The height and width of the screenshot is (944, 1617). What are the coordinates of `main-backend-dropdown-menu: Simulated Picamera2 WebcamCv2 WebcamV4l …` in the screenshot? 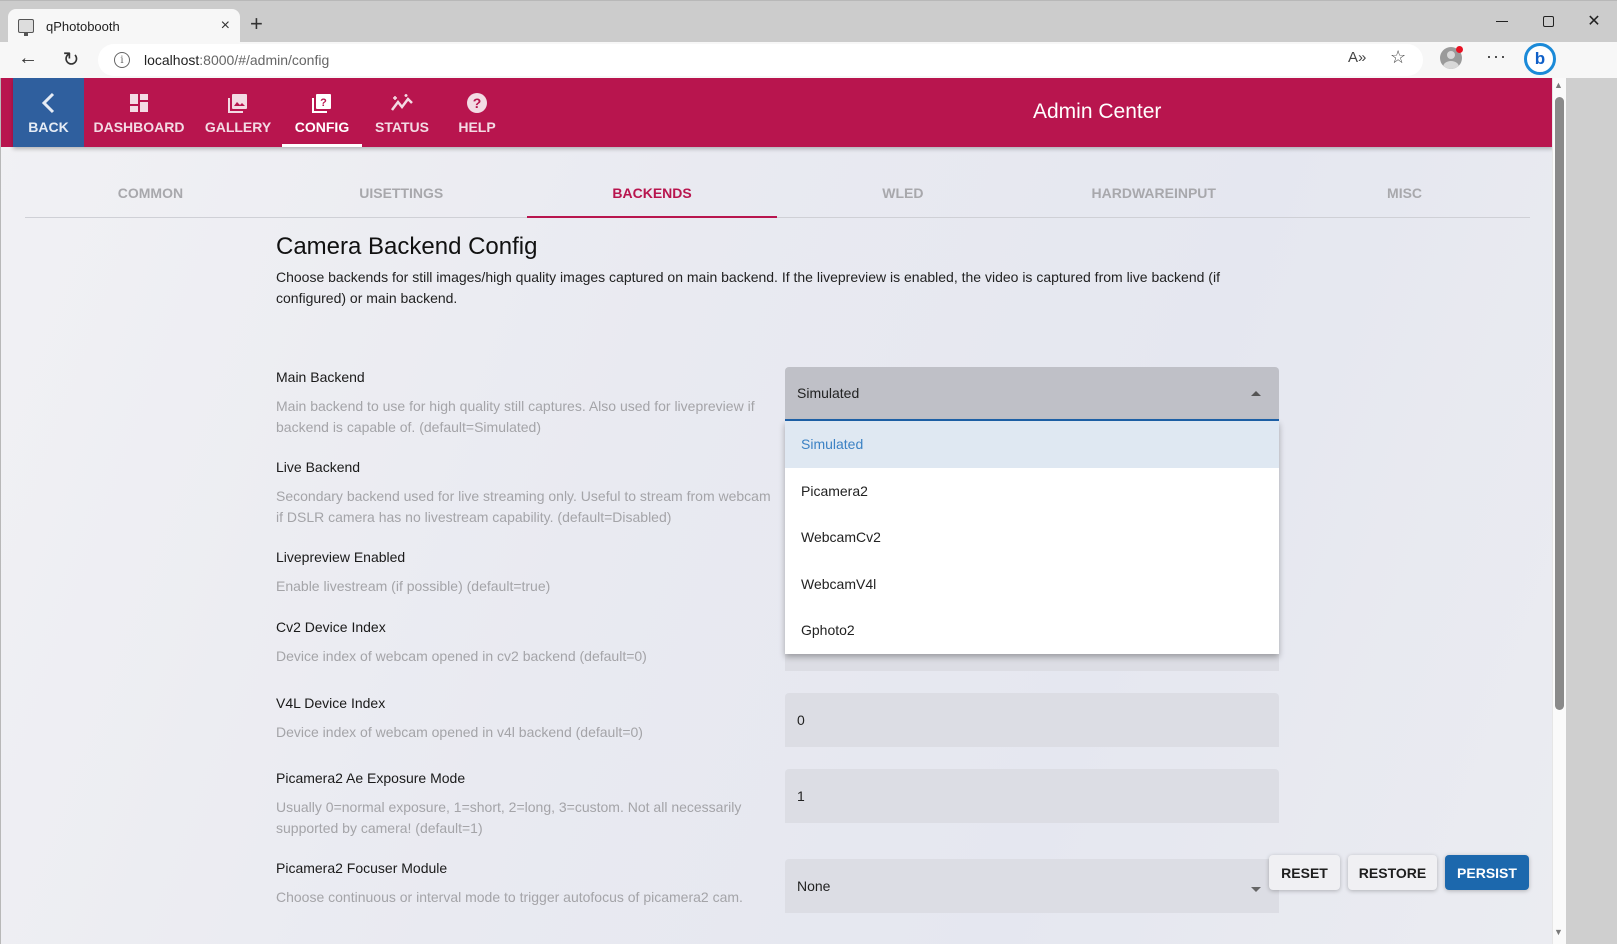 It's located at (1032, 537).